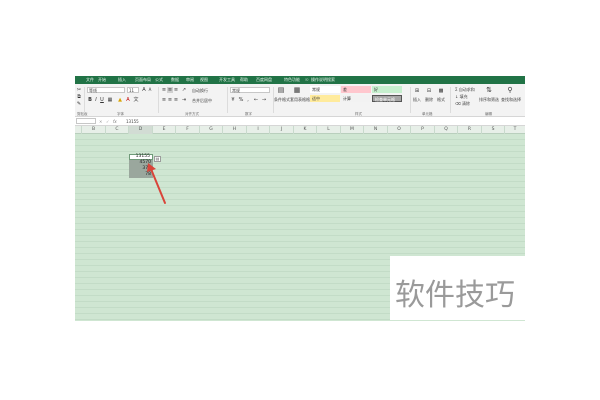  I want to click on tab-help: 帮助, so click(244, 80).